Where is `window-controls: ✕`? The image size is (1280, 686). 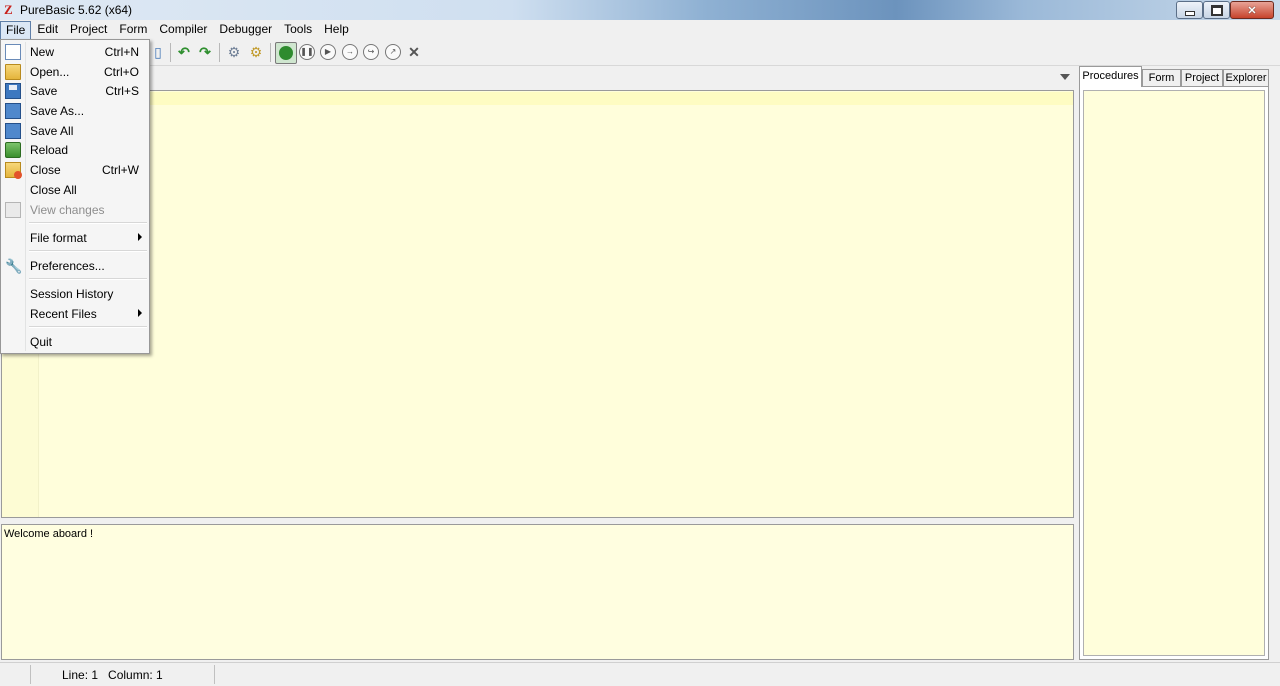 window-controls: ✕ is located at coordinates (1225, 10).